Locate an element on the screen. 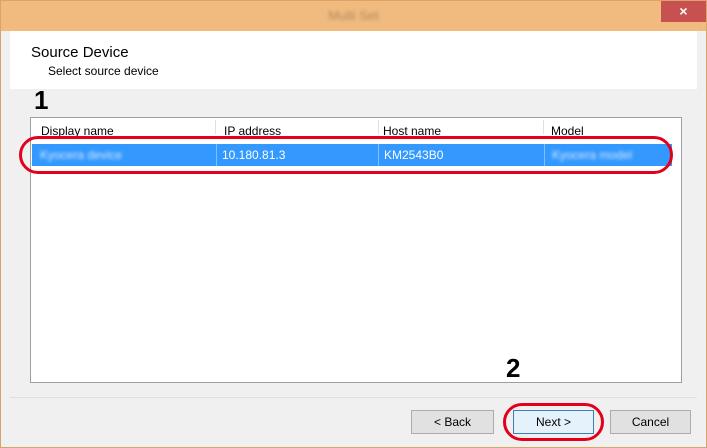 The height and width of the screenshot is (448, 707). close-icon: × is located at coordinates (683, 11).